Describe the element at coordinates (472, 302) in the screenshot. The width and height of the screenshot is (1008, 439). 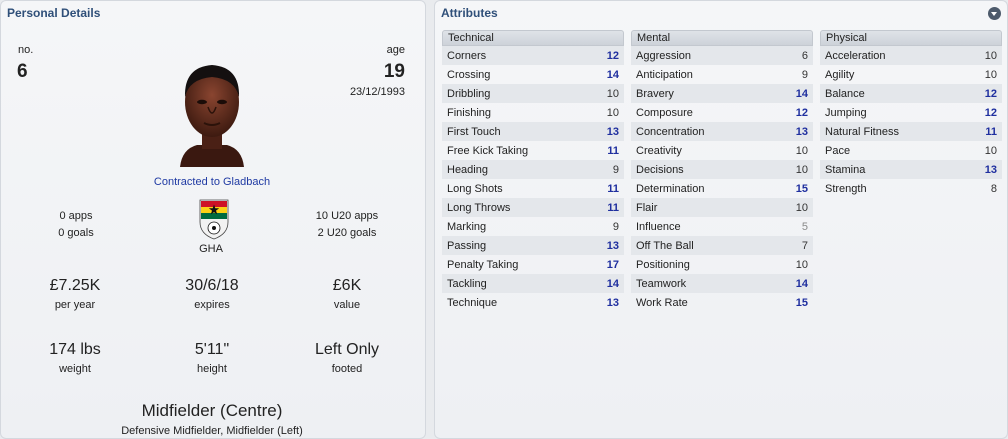
I see `attribute-name: Technique` at that location.